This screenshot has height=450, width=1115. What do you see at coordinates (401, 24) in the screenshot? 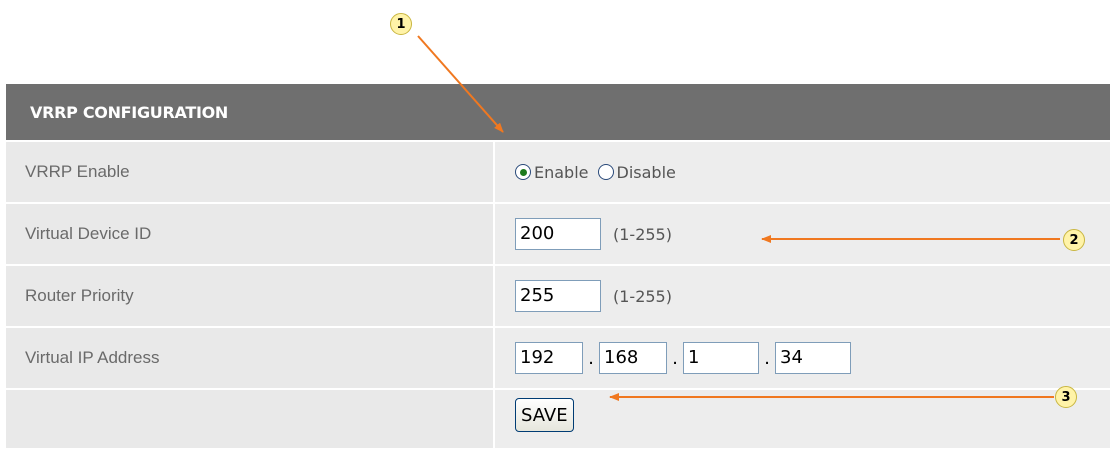
I see `callout-1-icon: 1` at bounding box center [401, 24].